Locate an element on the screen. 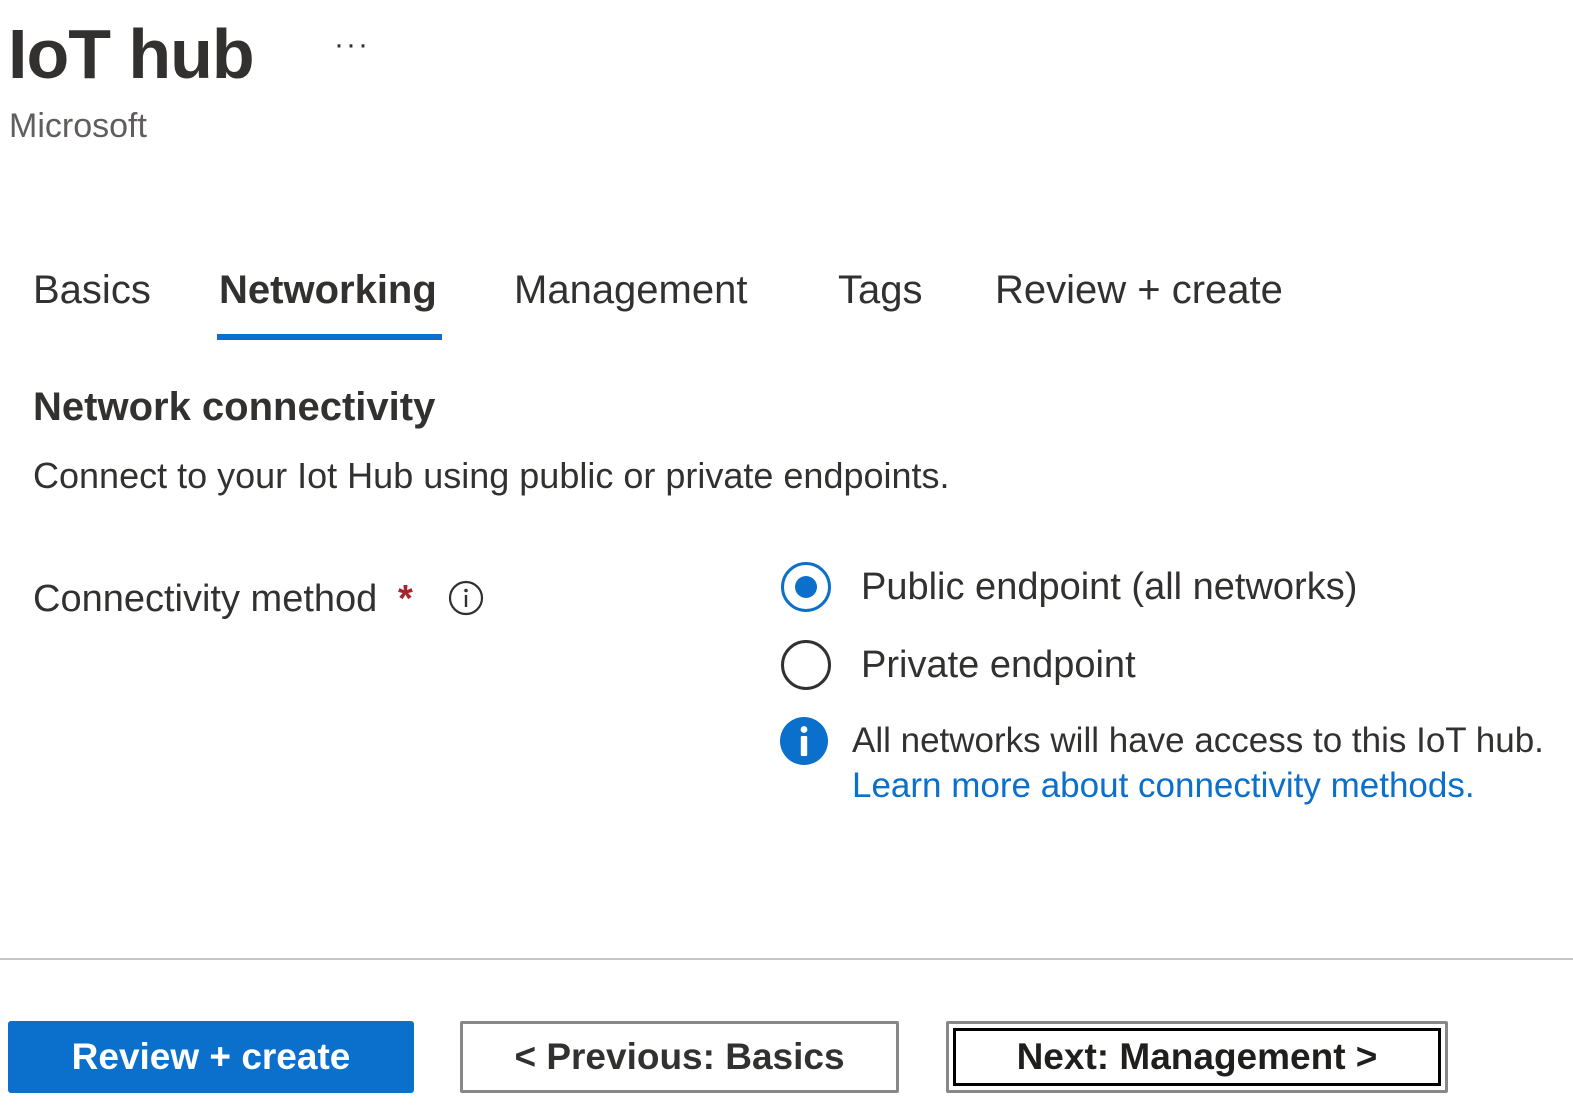 The width and height of the screenshot is (1573, 1106). radio-label-private: Private endpoint is located at coordinates (998, 665).